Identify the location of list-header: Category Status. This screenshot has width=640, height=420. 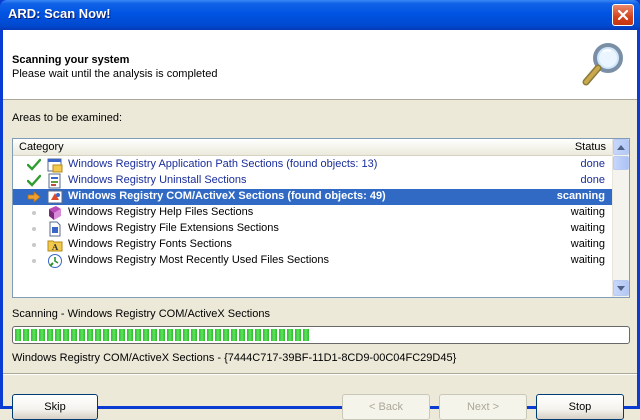
(313, 147).